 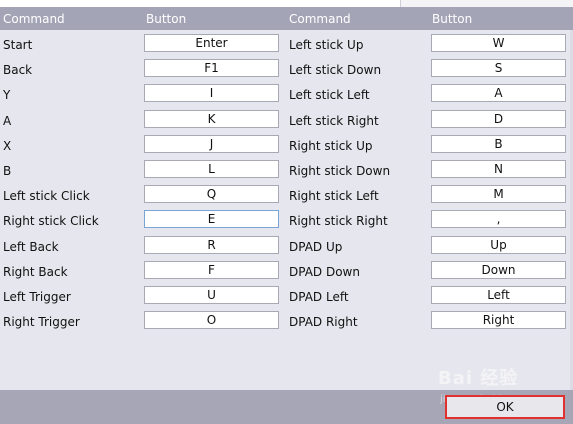 I want to click on header-command-left: Command, so click(x=34, y=19).